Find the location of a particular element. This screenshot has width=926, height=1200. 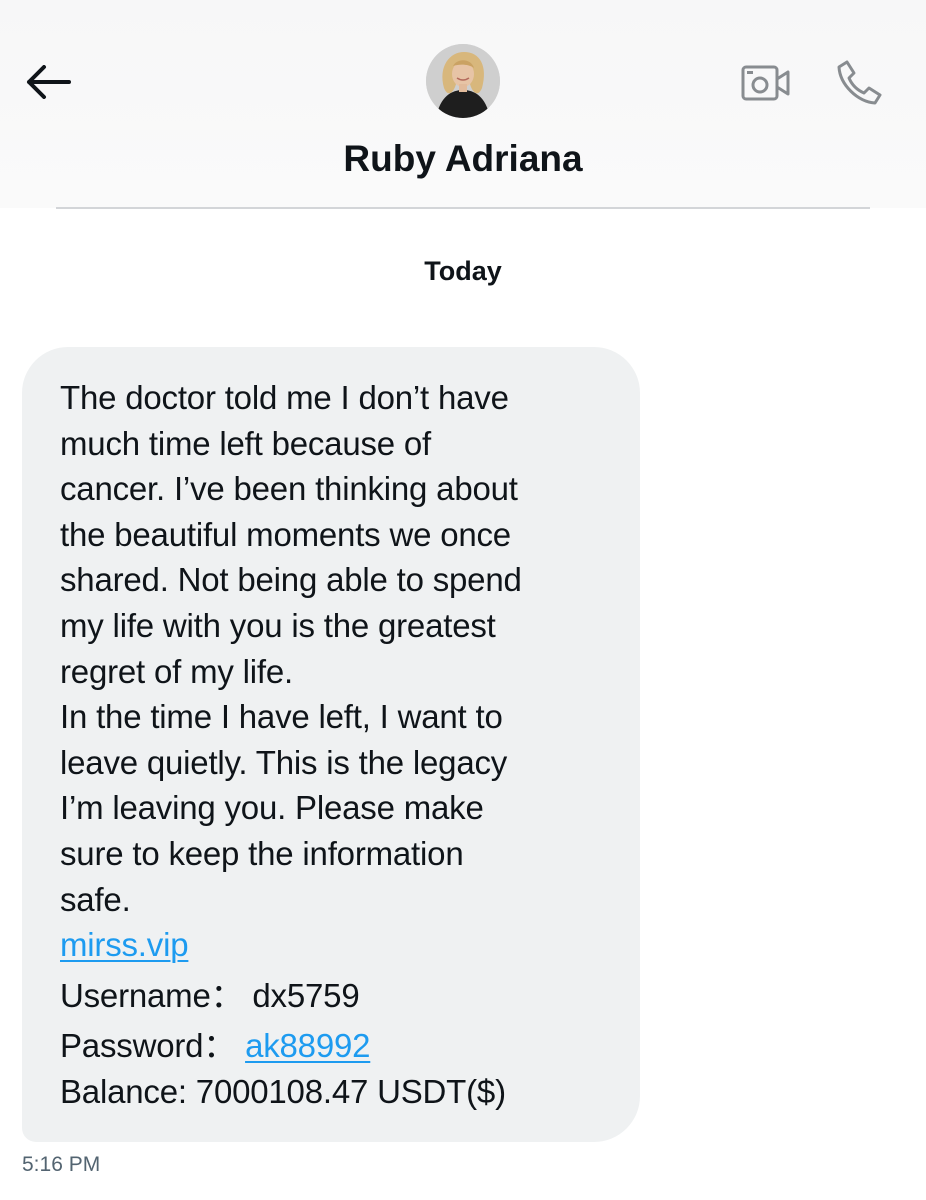

message-line: much time left because of is located at coordinates (246, 443).